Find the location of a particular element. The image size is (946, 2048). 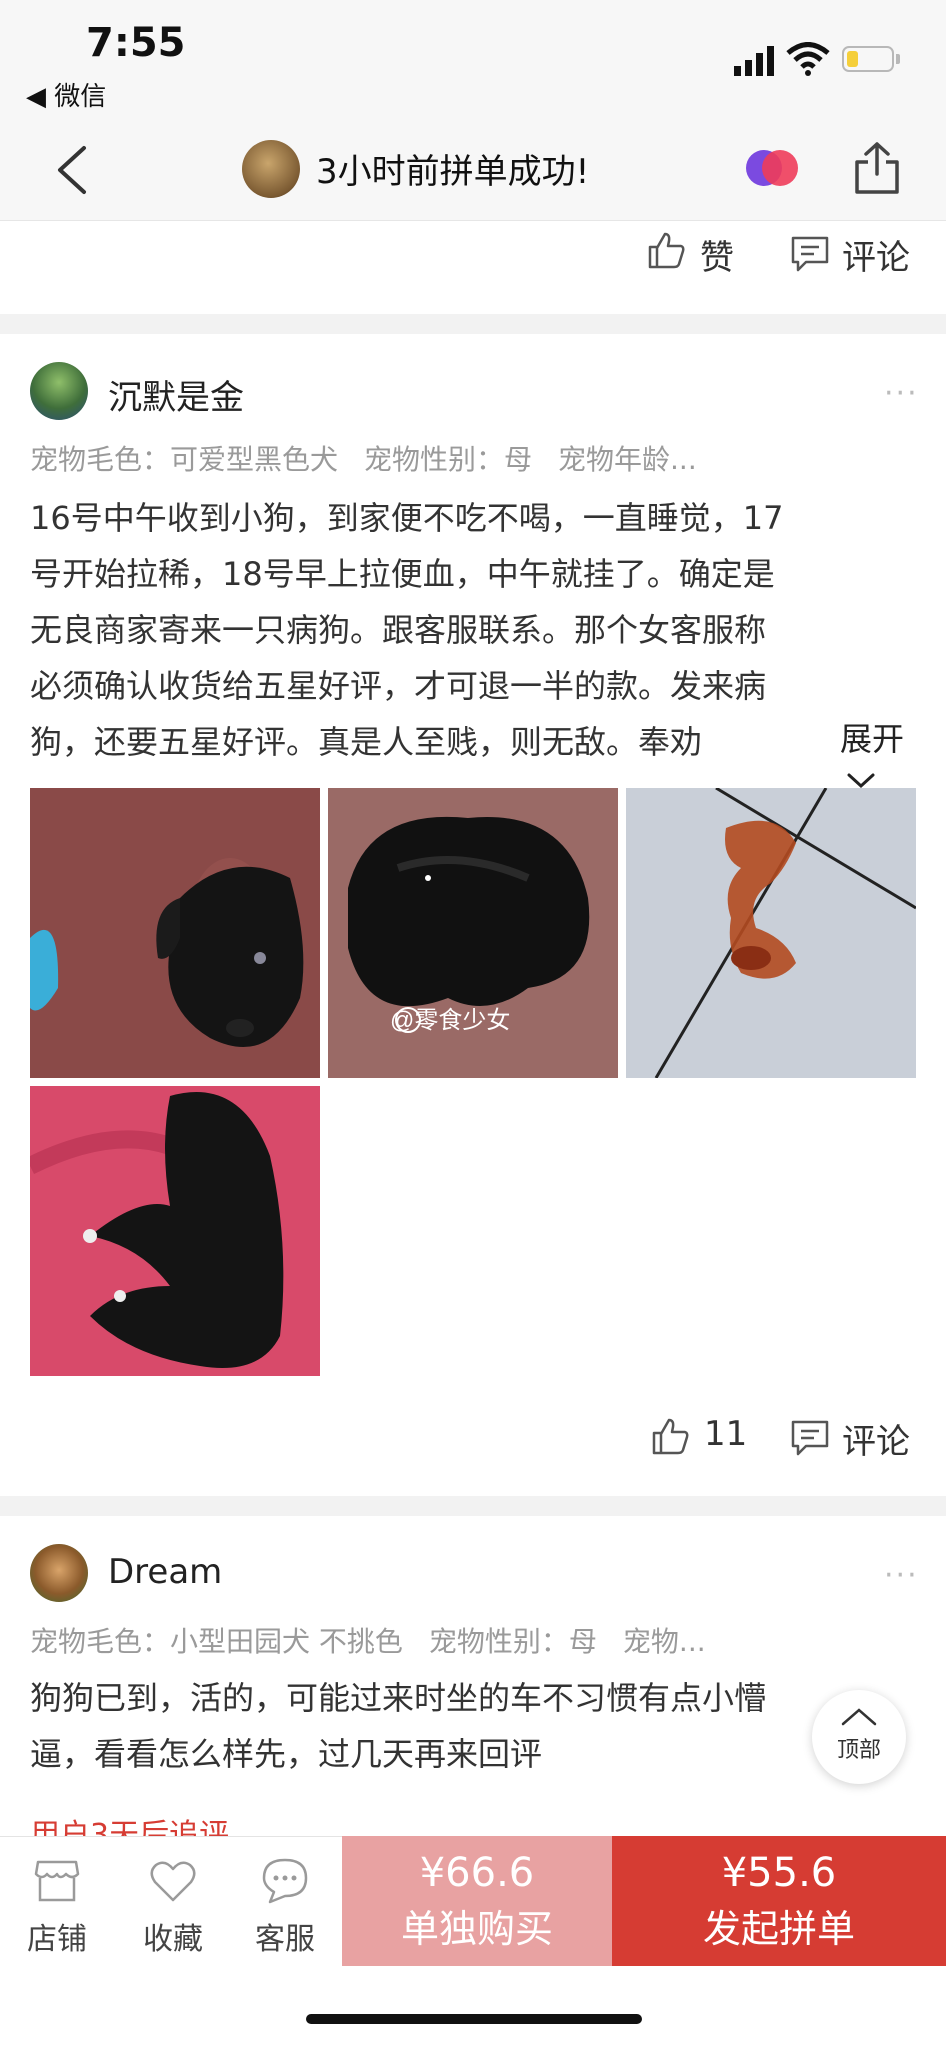

review-line: 狗狗已到，活的，可能过来时坐的车不习惯有点小懵 is located at coordinates (398, 1698).